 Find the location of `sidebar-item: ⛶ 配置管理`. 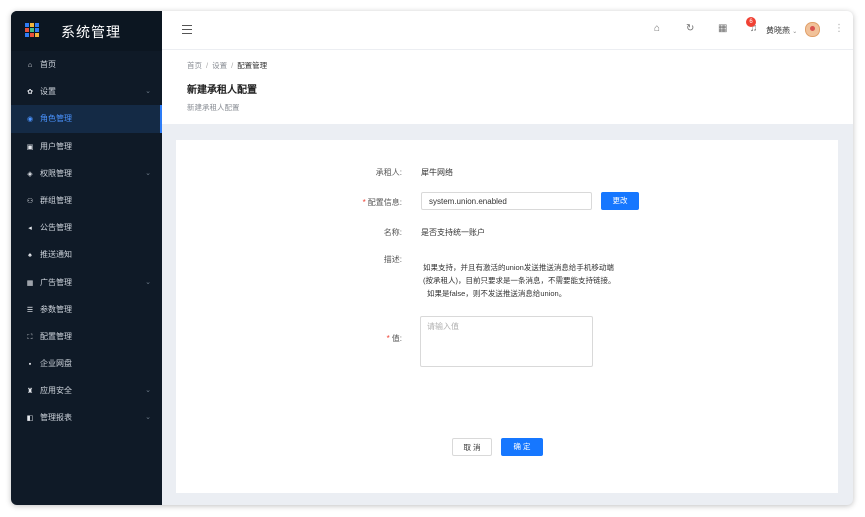

sidebar-item: ⛶ 配置管理 is located at coordinates (86, 336).